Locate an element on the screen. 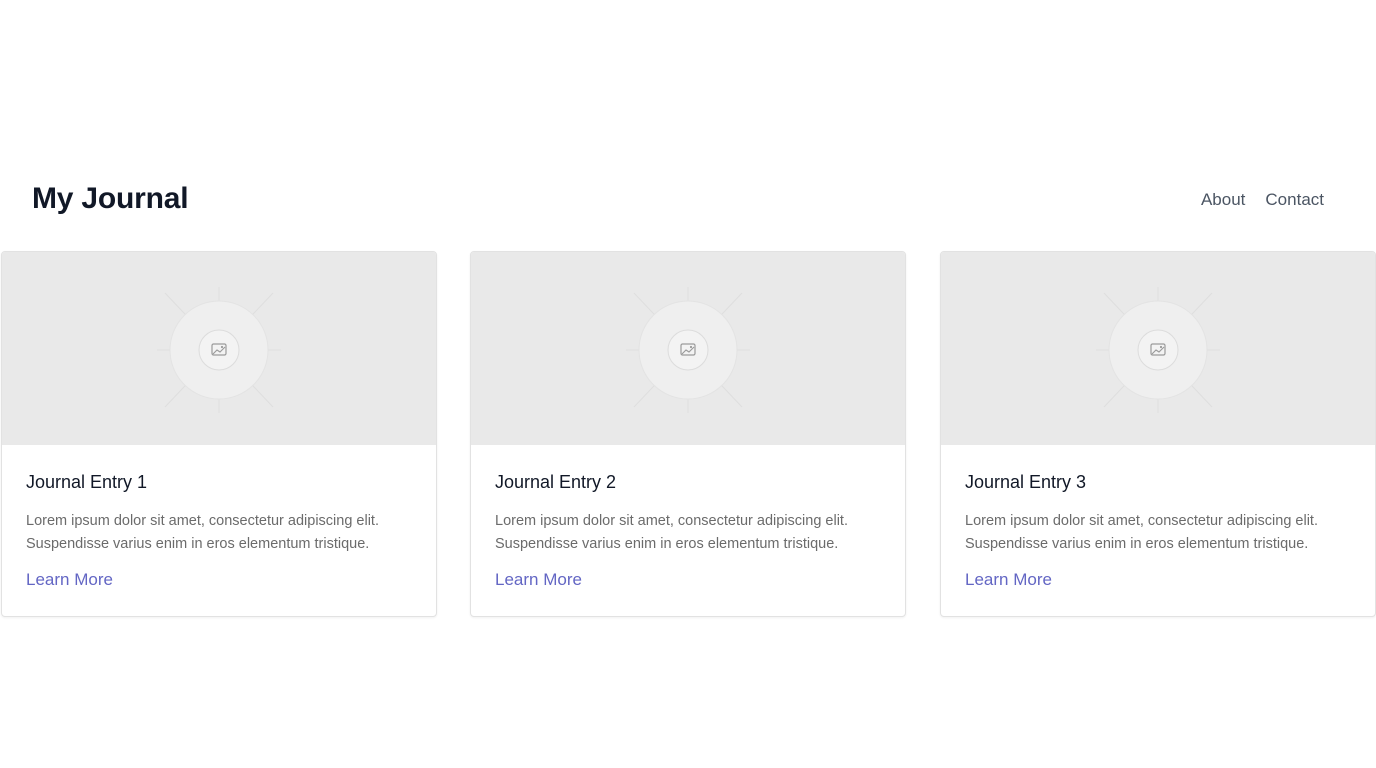 The image size is (1376, 768). card-title: Journal Entry 2 is located at coordinates (556, 482).